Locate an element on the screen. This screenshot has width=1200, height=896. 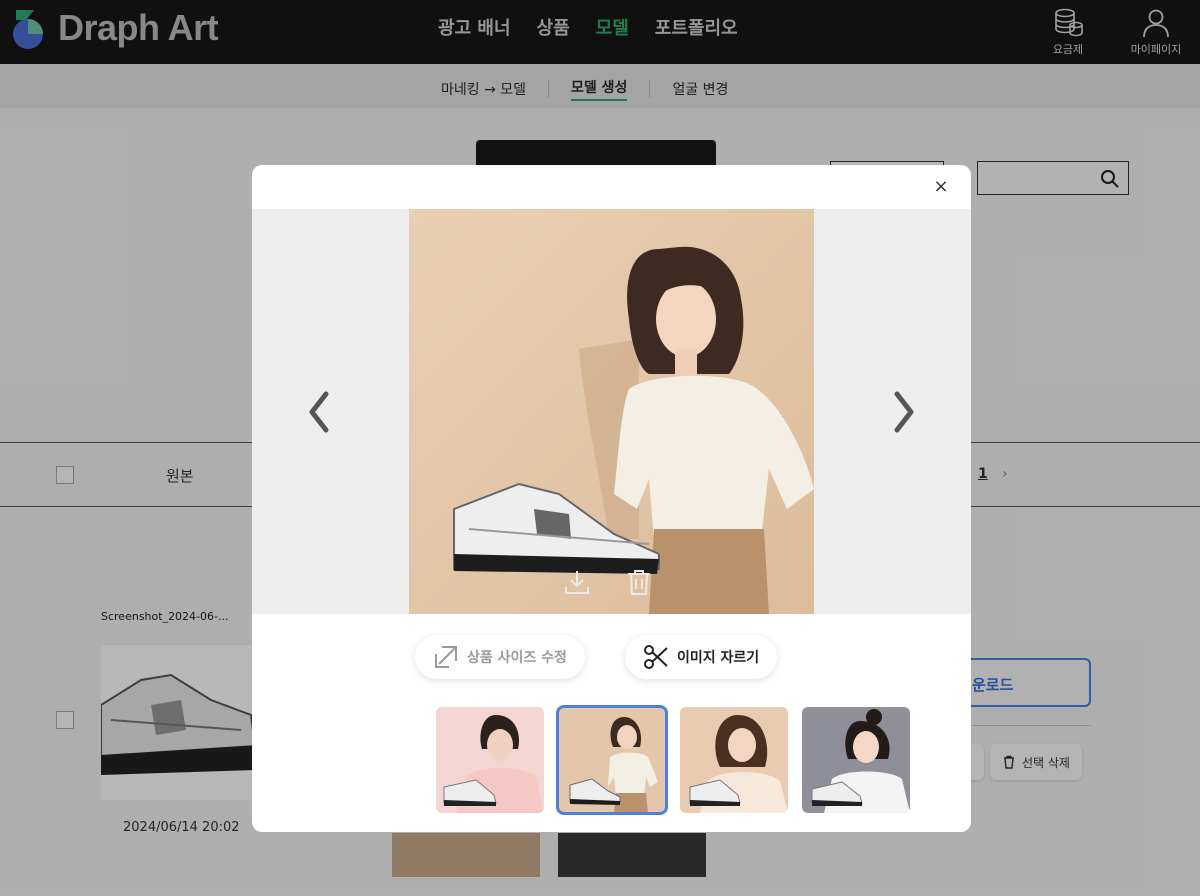
resize-product-button: 상품 사이즈 수정 is located at coordinates (500, 657).